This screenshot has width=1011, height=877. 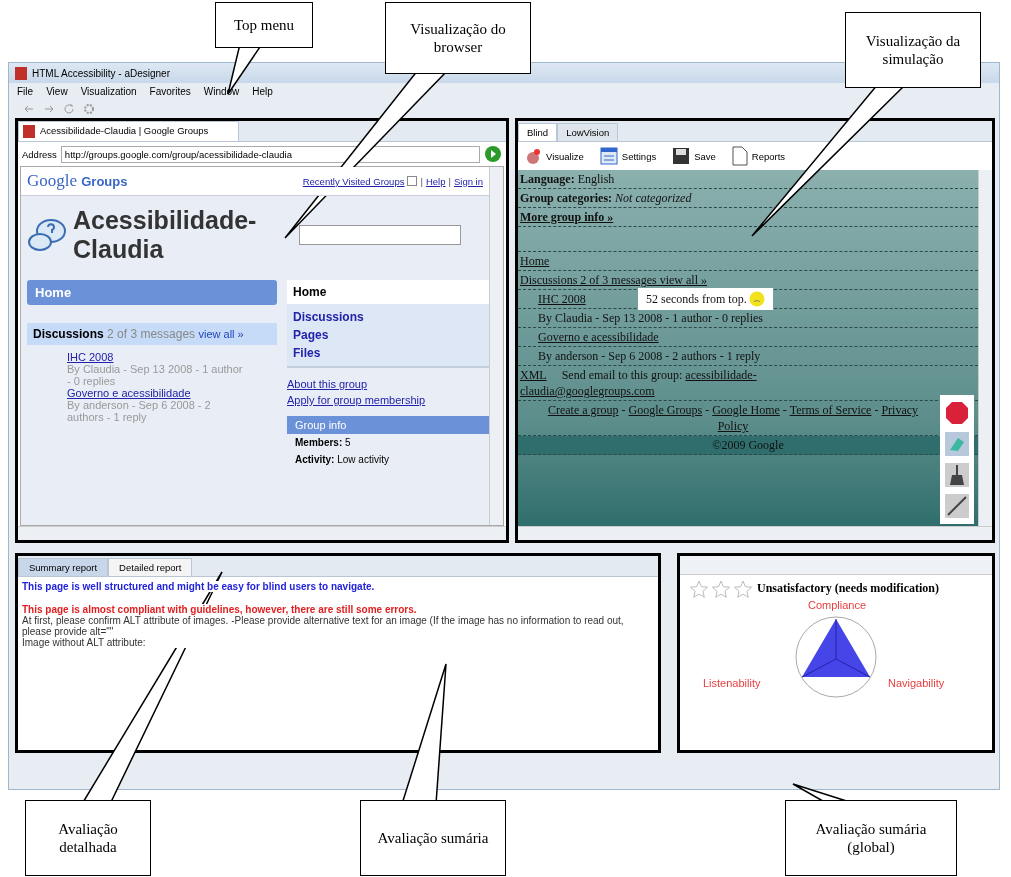 What do you see at coordinates (748, 445) in the screenshot?
I see `copyright-text: ©2009 Google` at bounding box center [748, 445].